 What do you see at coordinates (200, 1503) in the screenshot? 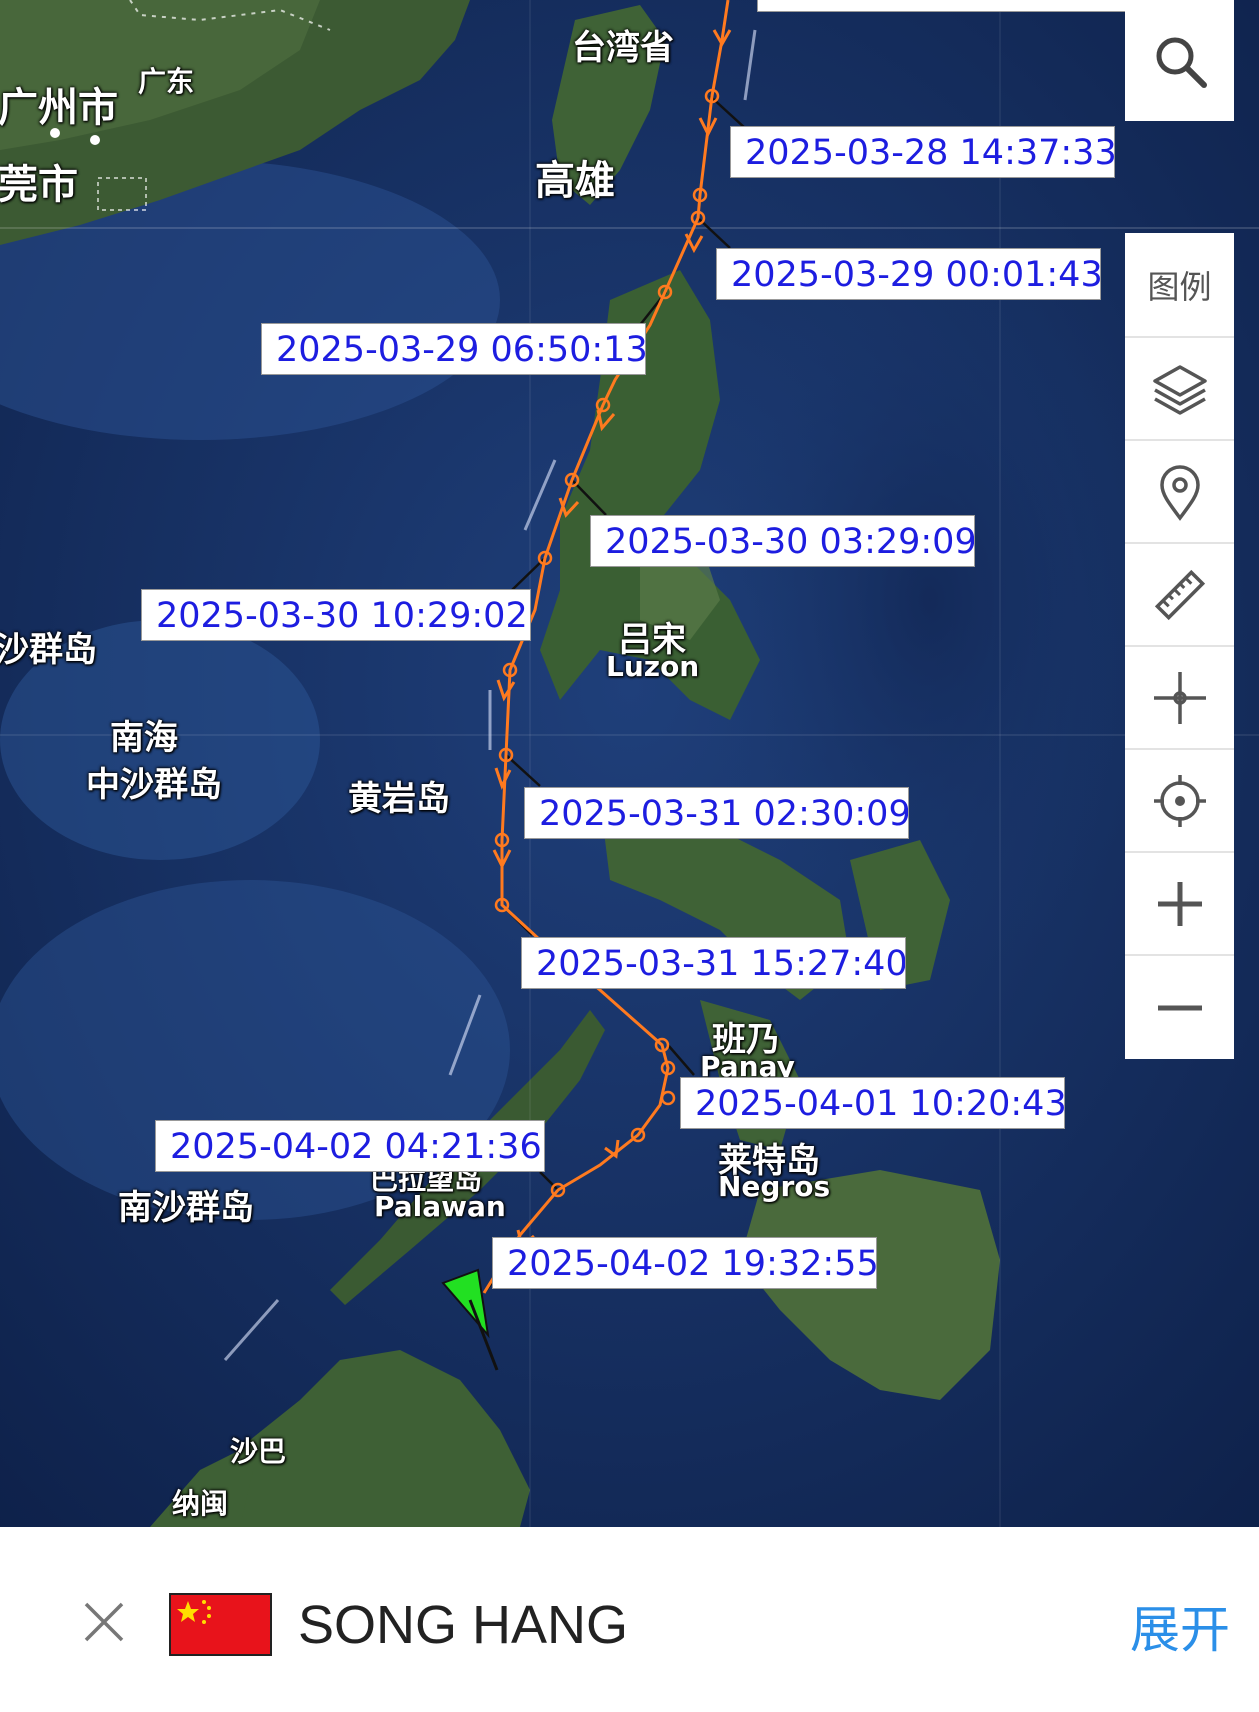
I see `place-label-nadu: 纳闽` at bounding box center [200, 1503].